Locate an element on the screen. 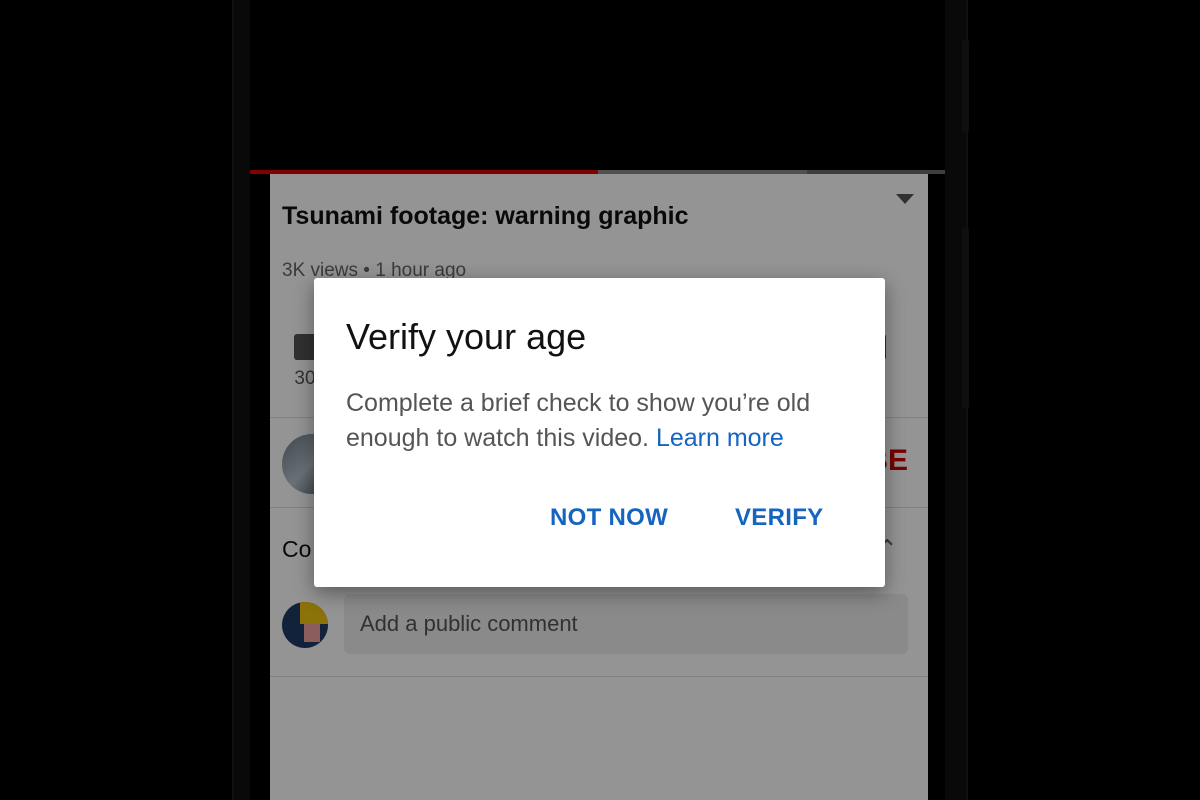 This screenshot has width=1200, height=800. learn-more-link: Learn more is located at coordinates (720, 438).